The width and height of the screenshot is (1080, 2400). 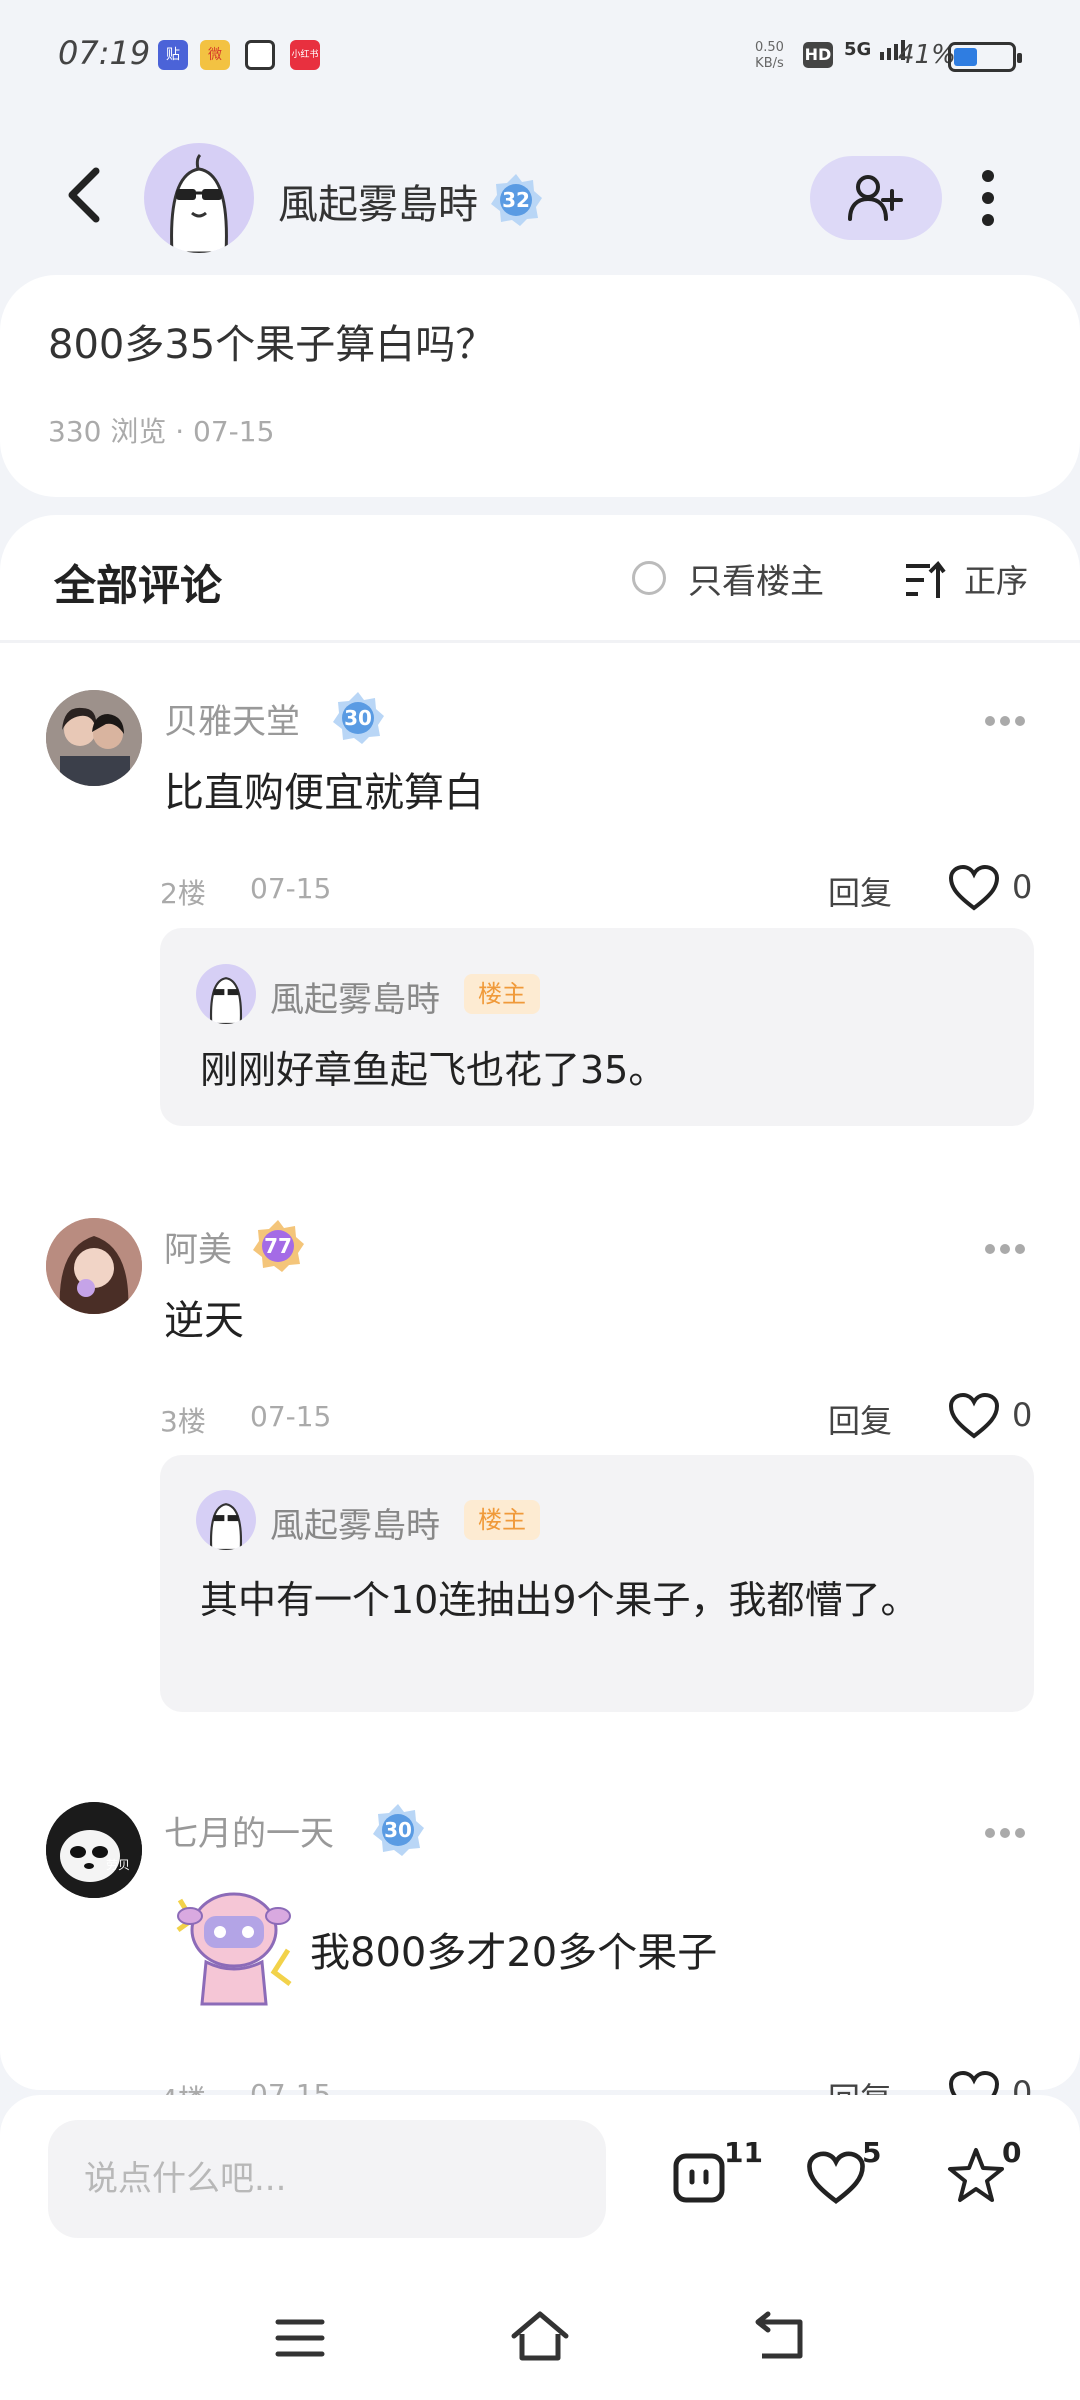 I want to click on follow-button, so click(x=876, y=198).